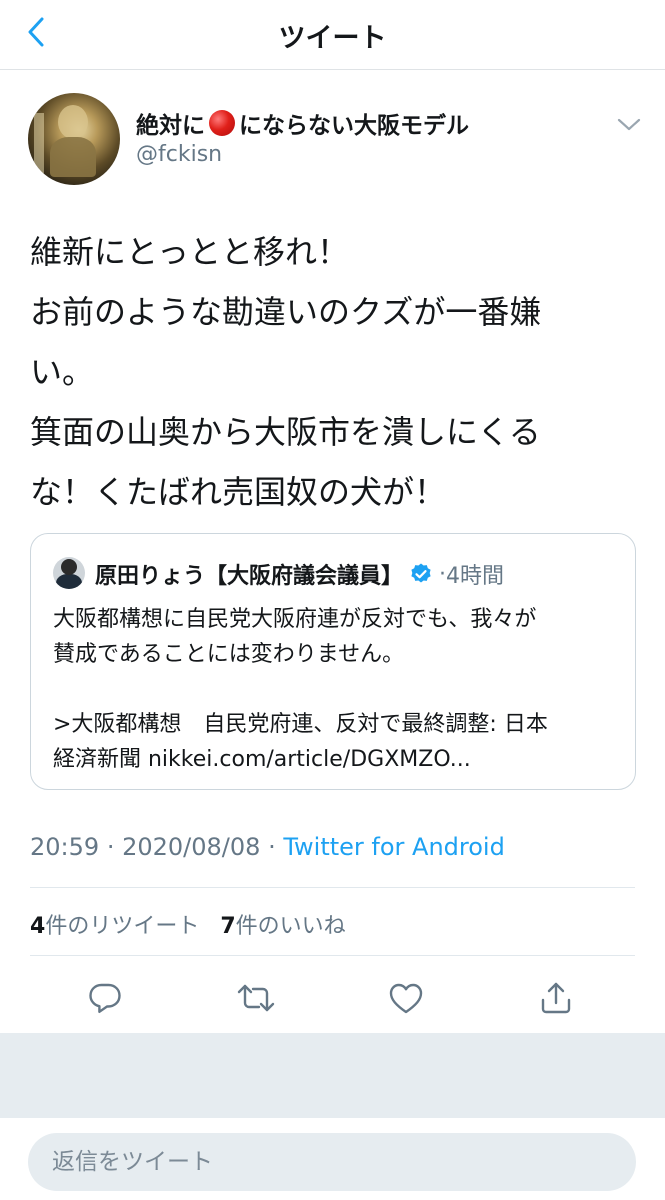 This screenshot has height=1200, width=665. What do you see at coordinates (295, 619) in the screenshot?
I see `quoted-text-line: 大阪都構想に自民党大阪府連が反対でも、我々が` at bounding box center [295, 619].